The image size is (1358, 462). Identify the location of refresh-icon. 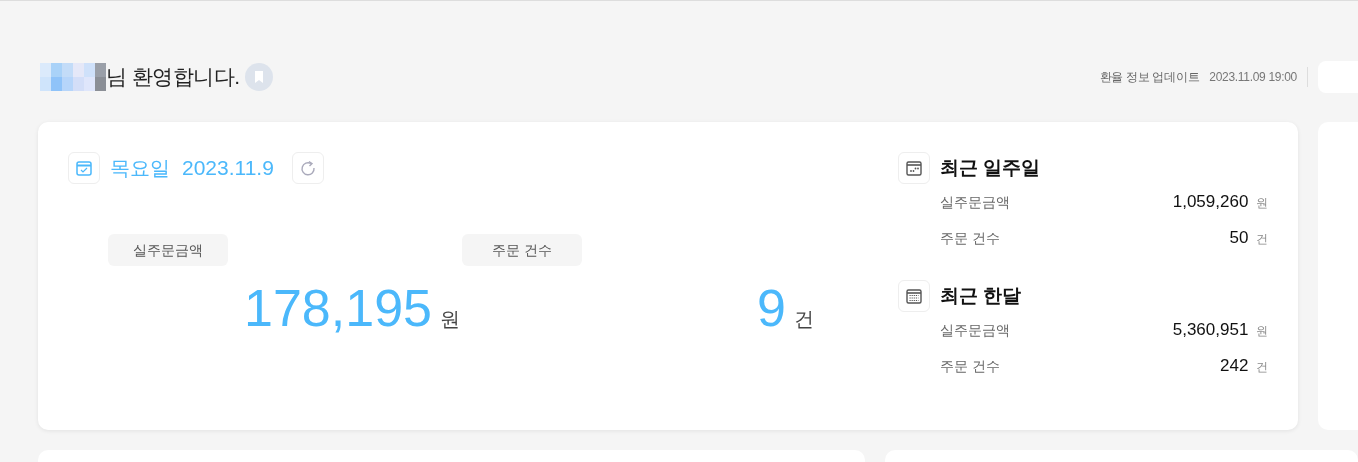
(307, 168).